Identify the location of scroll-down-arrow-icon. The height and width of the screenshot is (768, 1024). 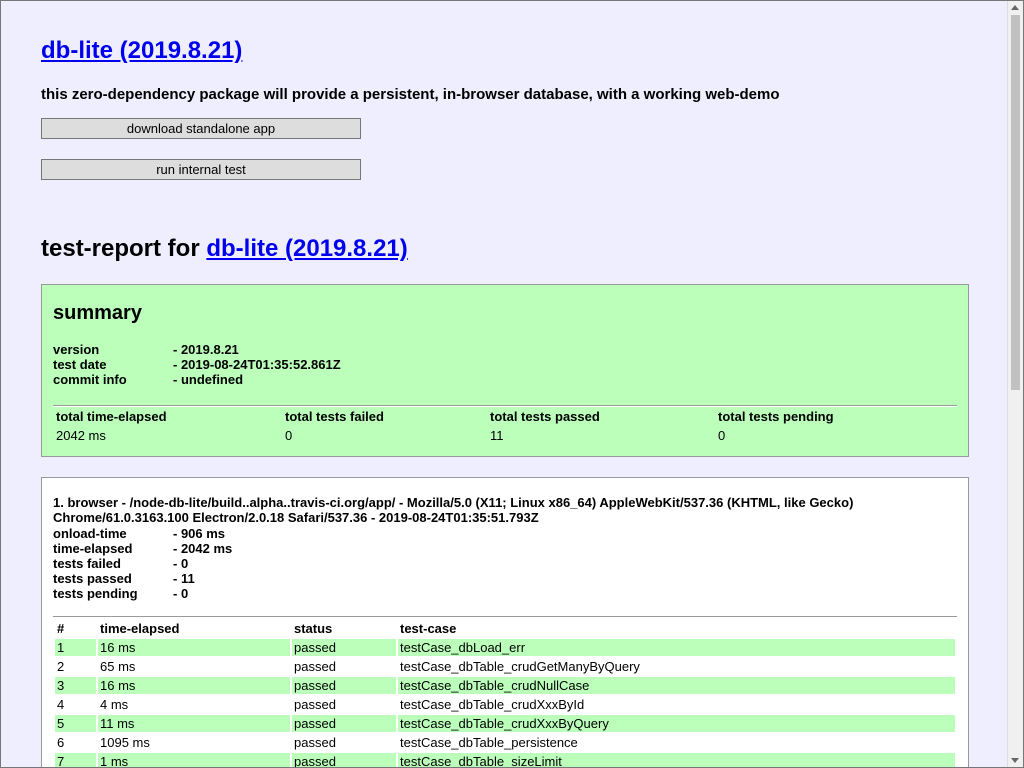
(1015, 760).